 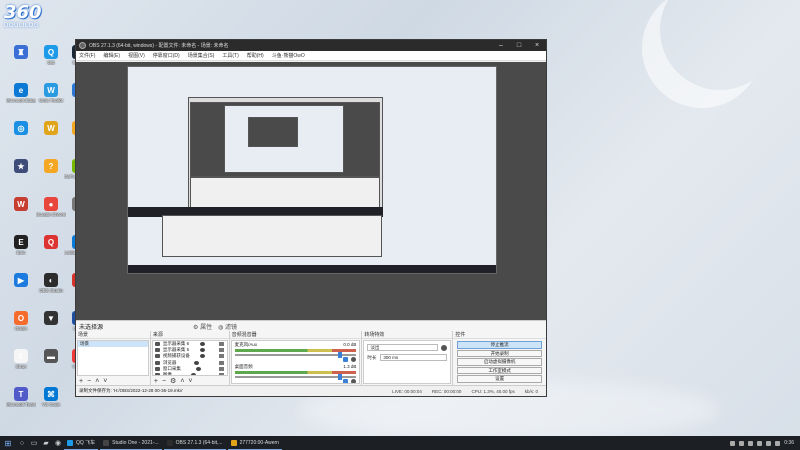 What do you see at coordinates (89, 381) in the screenshot?
I see `remove-scene-icon: −` at bounding box center [89, 381].